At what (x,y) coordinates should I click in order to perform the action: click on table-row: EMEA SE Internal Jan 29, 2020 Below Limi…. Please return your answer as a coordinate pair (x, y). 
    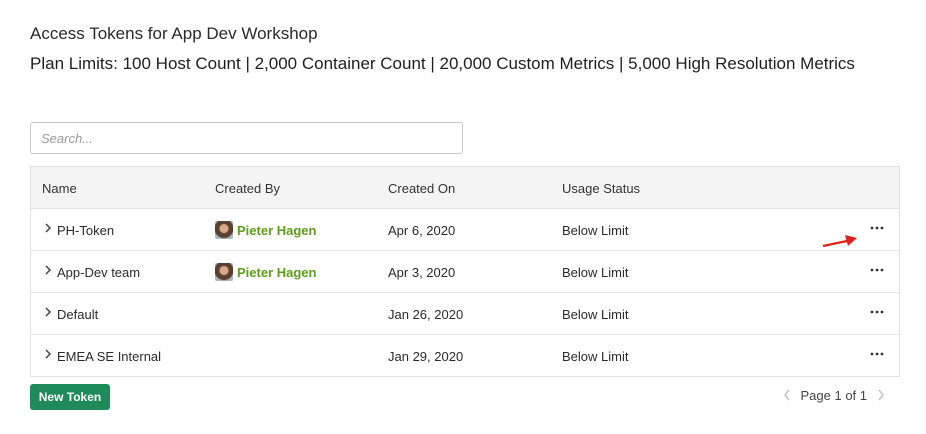
    Looking at the image, I should click on (465, 355).